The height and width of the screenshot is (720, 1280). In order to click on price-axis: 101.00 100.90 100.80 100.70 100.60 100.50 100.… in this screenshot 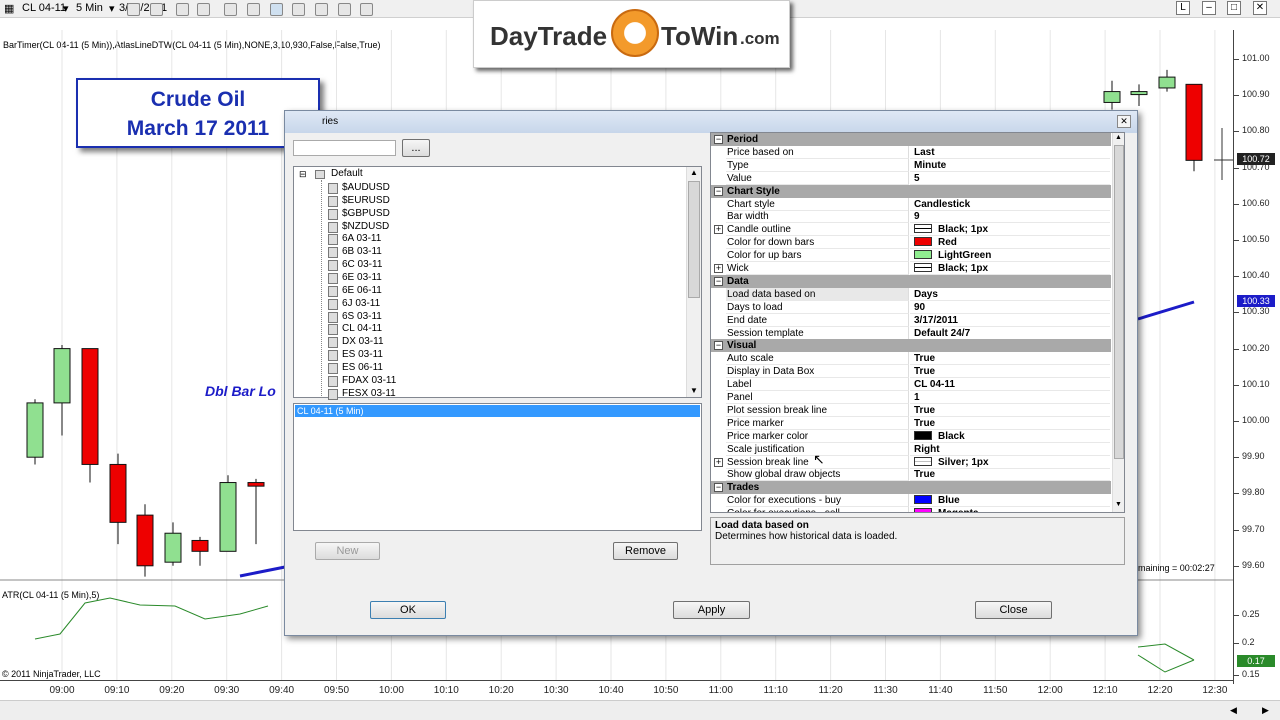, I will do `click(1256, 357)`.